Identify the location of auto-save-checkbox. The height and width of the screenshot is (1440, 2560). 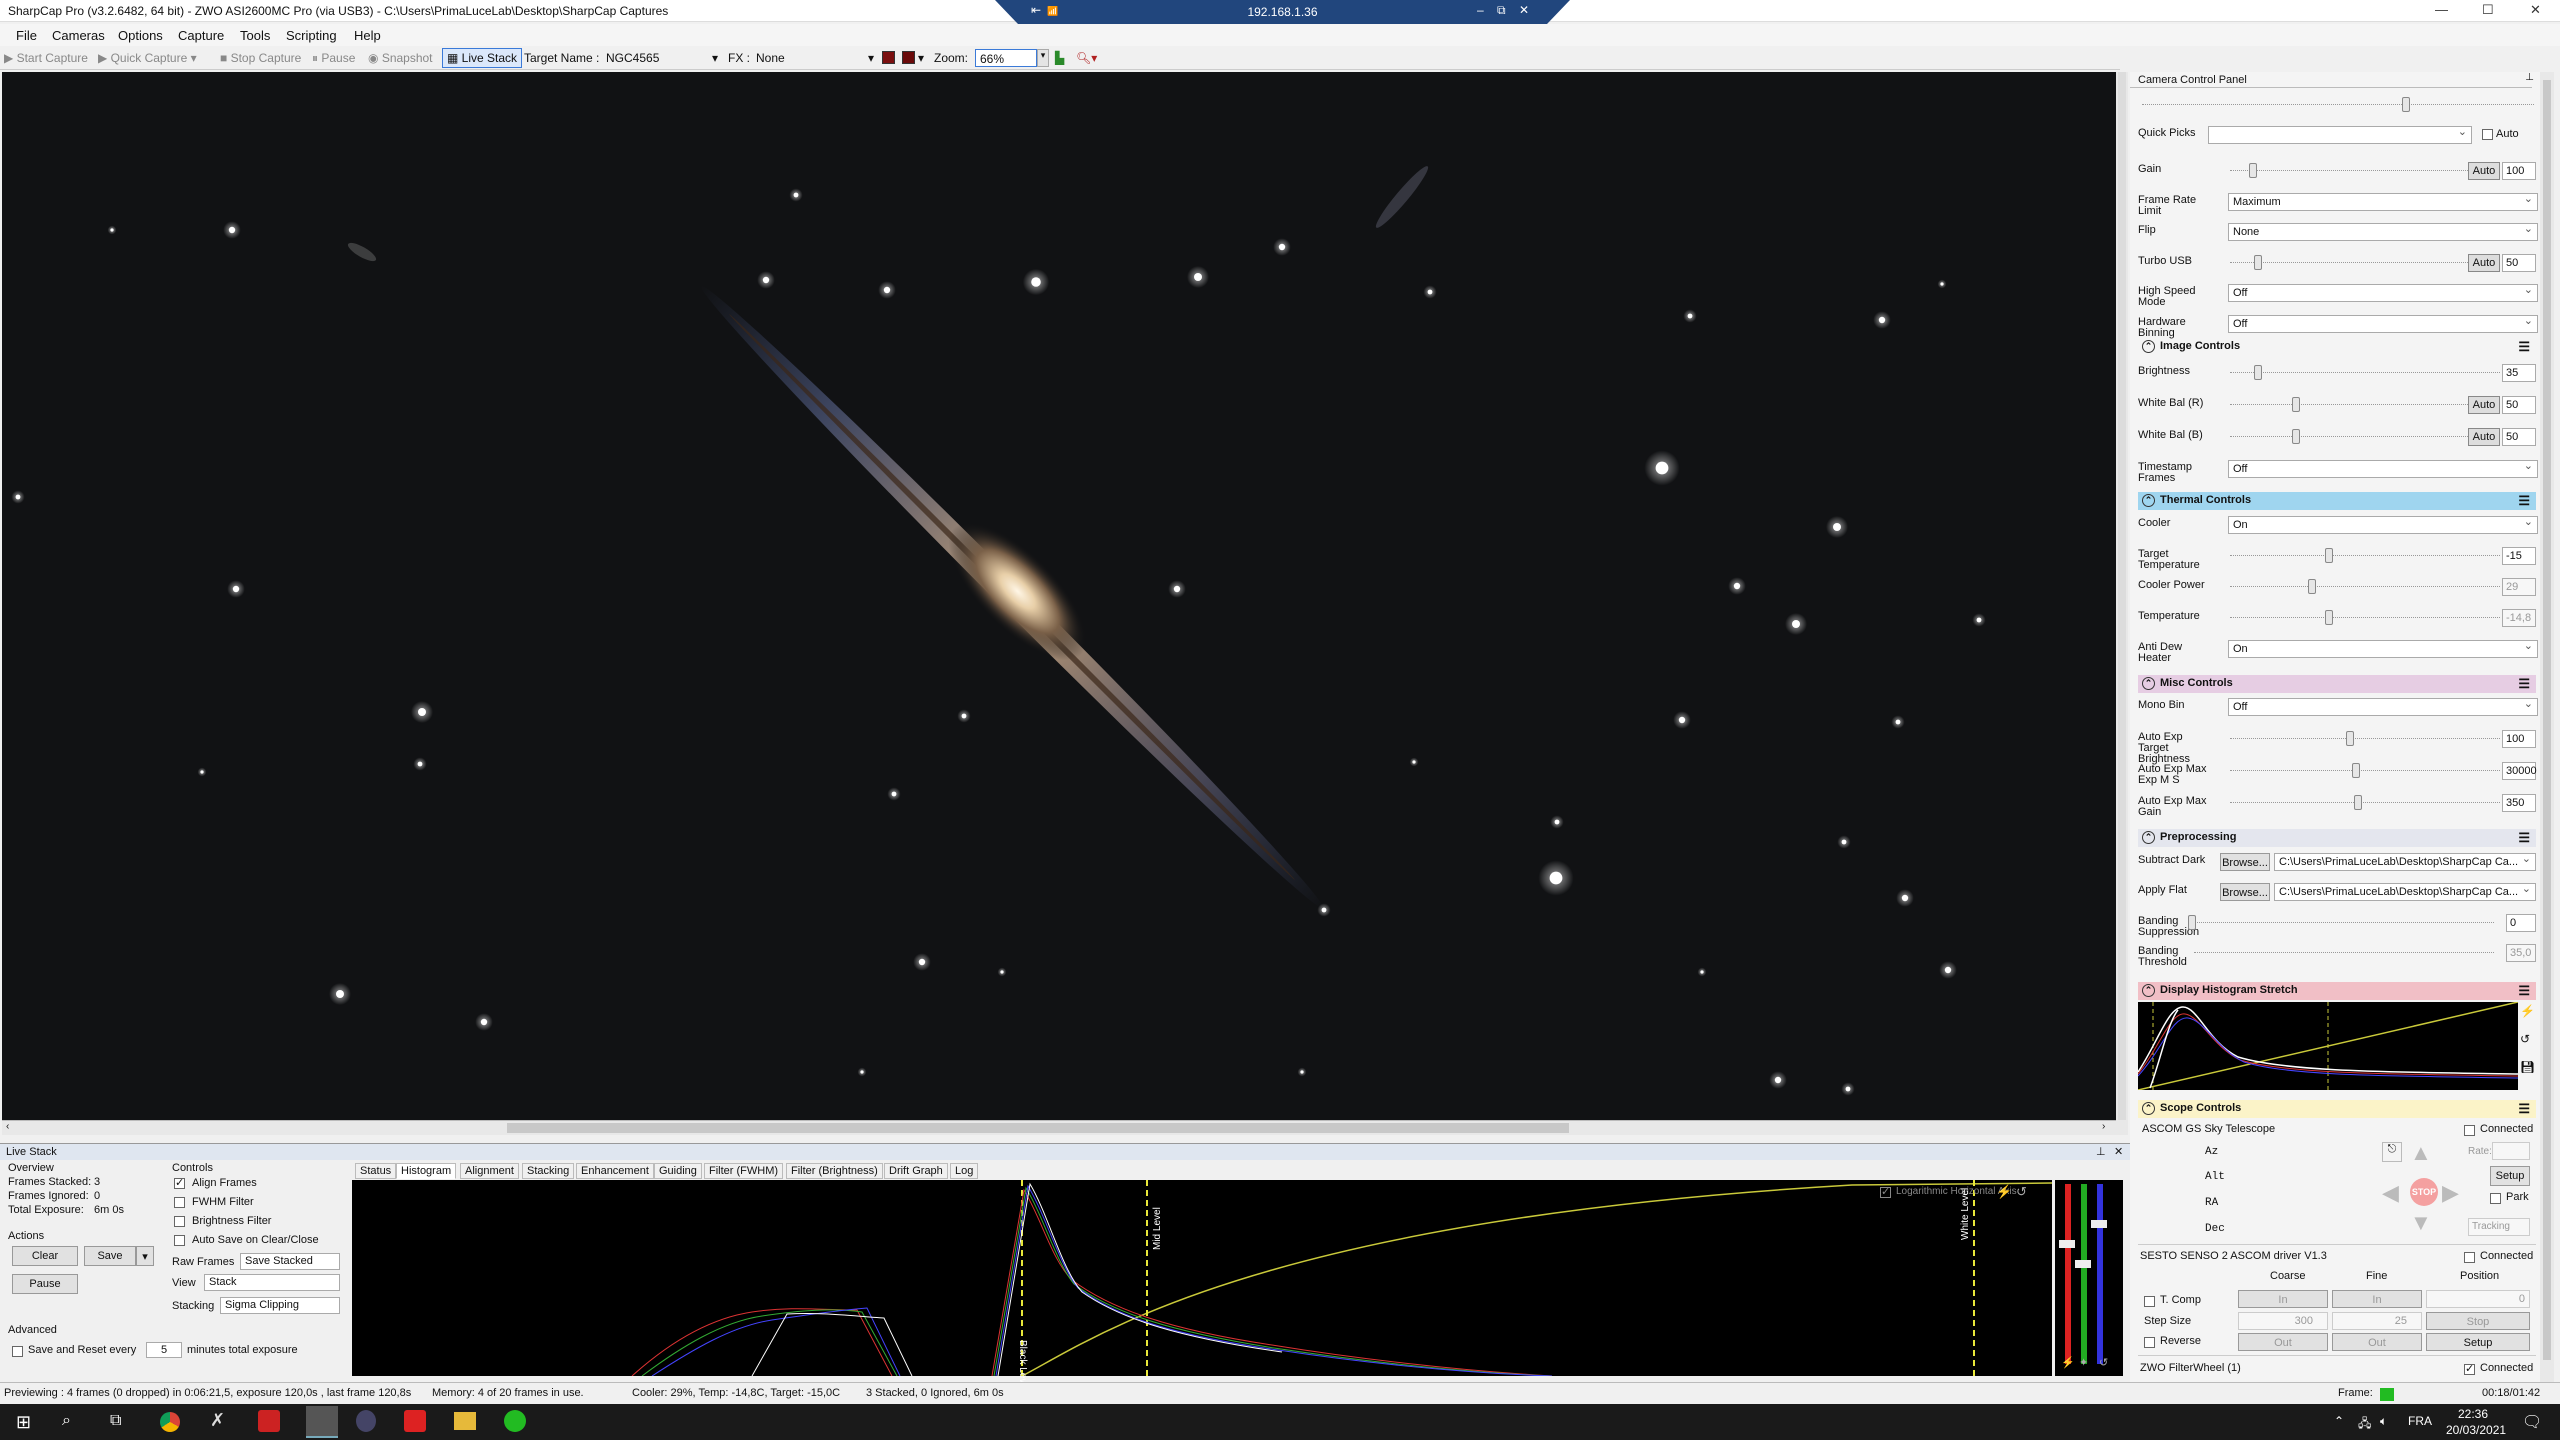
(179, 1240).